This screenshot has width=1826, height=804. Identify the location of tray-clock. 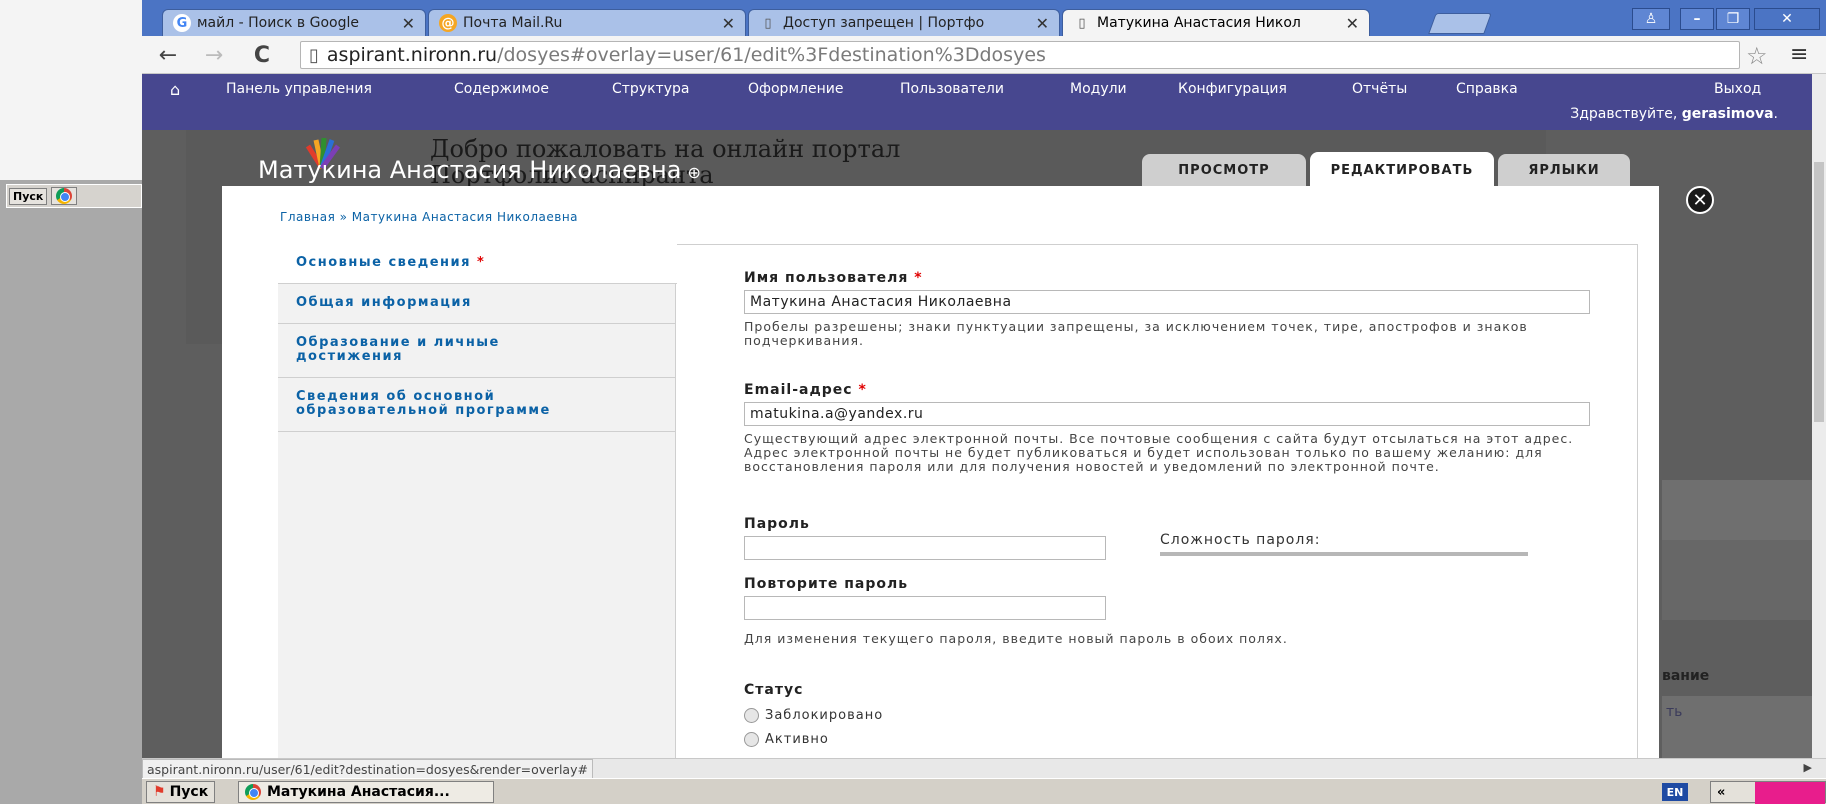
(1790, 793).